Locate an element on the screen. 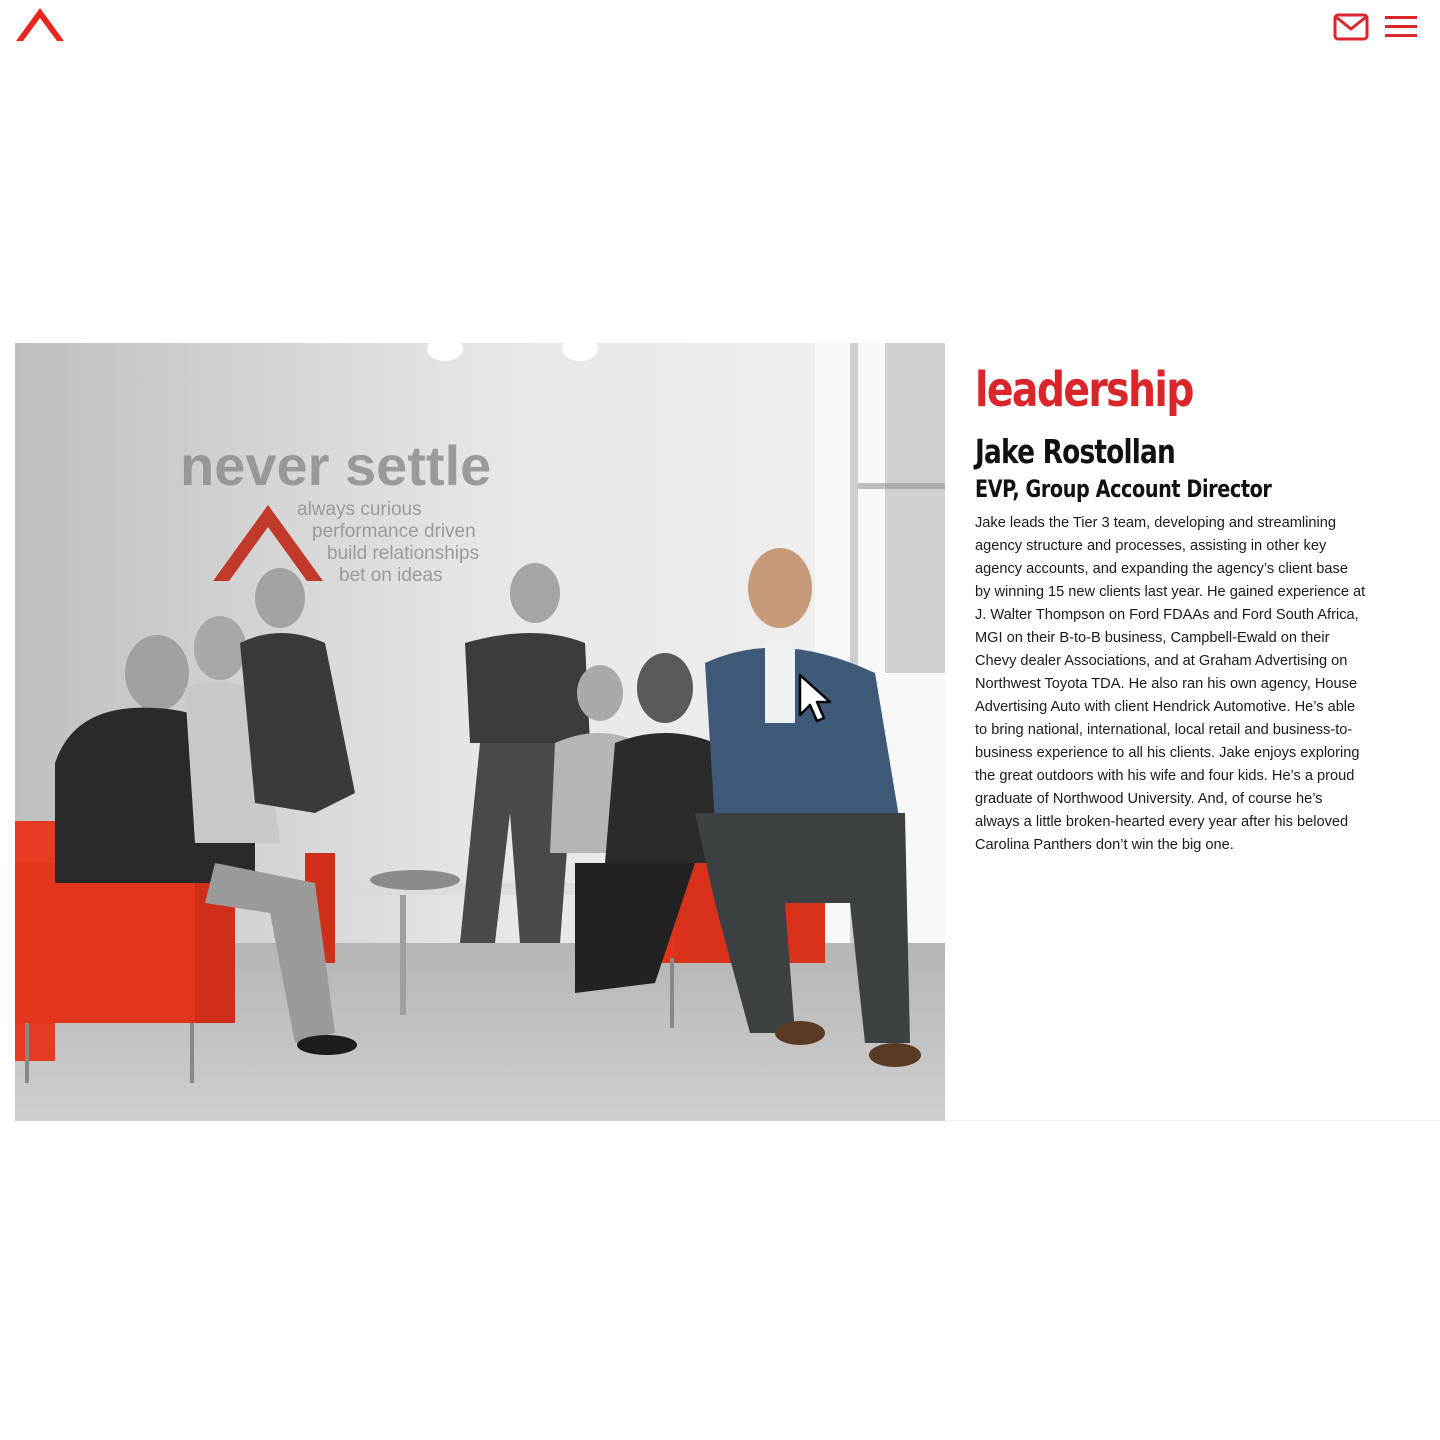 Image resolution: width=1440 pixels, height=1440 pixels. wall-value-3: build relationships is located at coordinates (403, 553).